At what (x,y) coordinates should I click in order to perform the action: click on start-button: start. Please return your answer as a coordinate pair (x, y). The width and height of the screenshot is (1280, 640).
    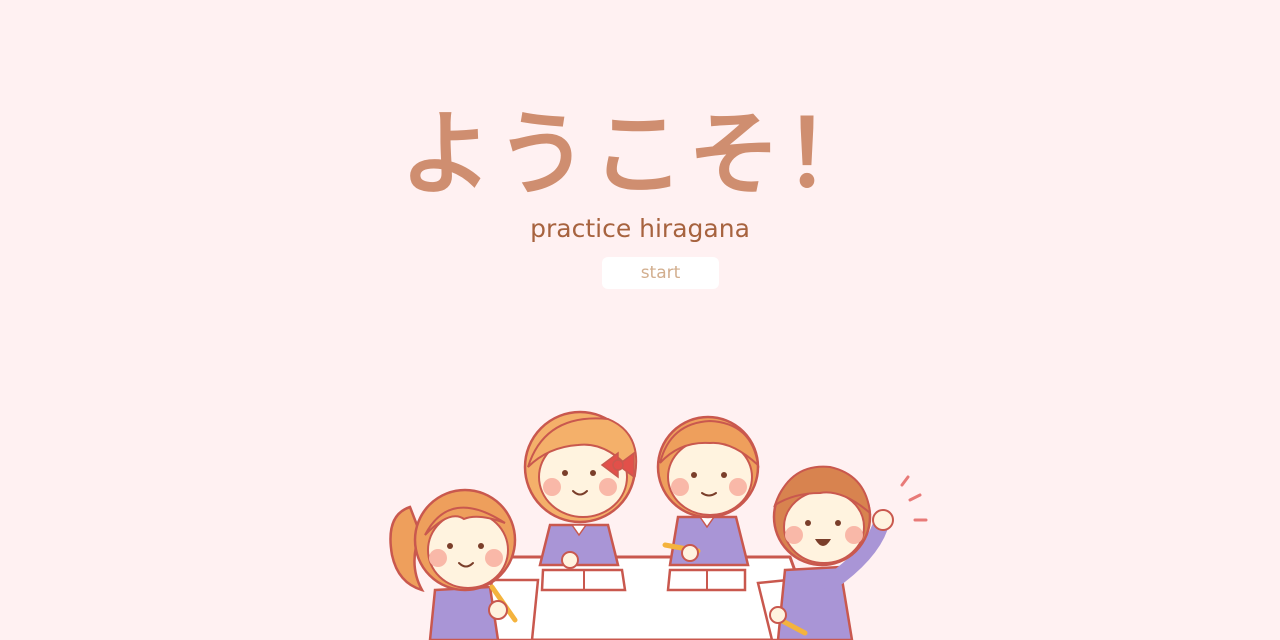
    Looking at the image, I should click on (660, 273).